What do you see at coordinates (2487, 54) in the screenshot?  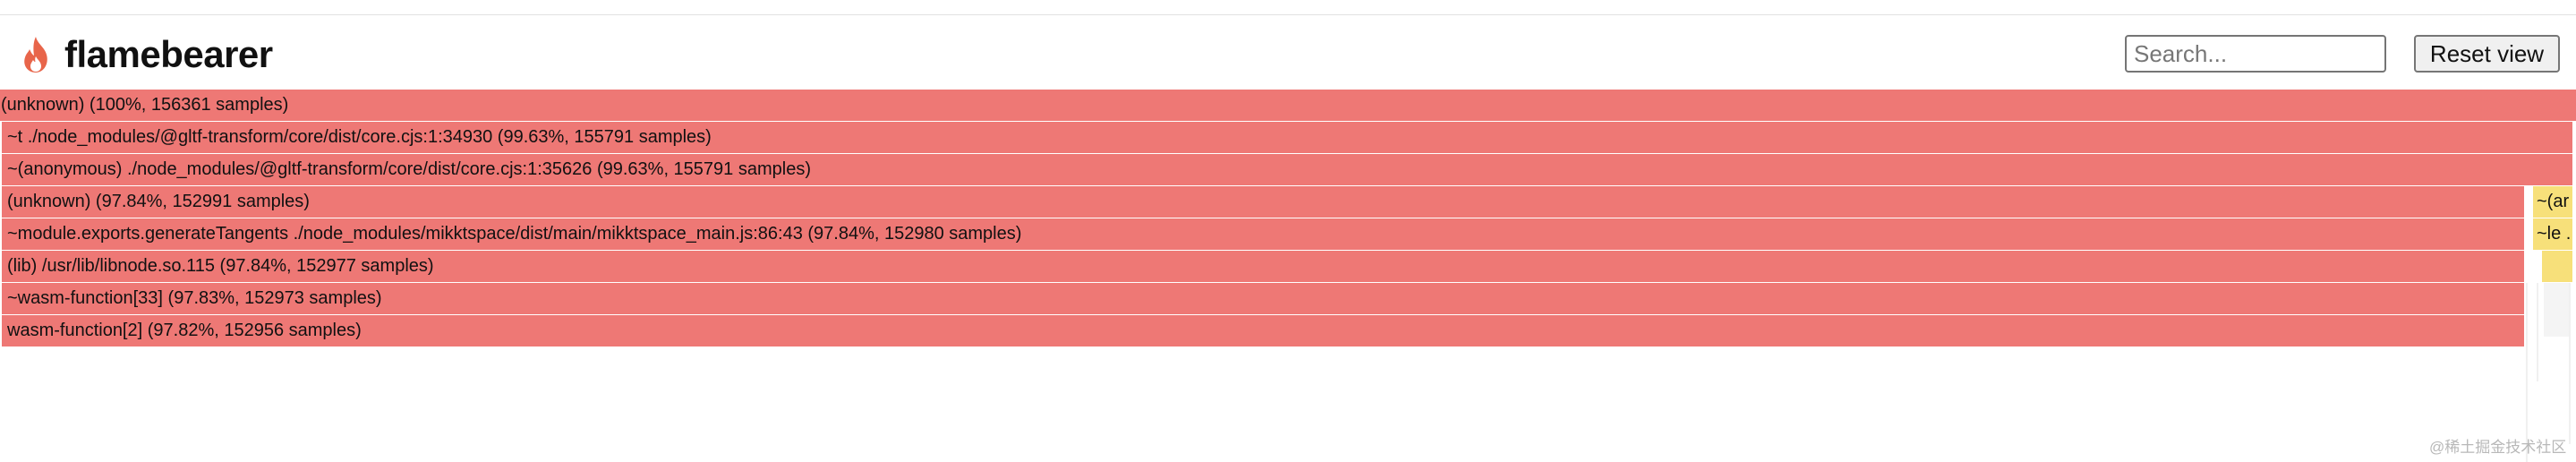 I see `reset-view-button: Reset view` at bounding box center [2487, 54].